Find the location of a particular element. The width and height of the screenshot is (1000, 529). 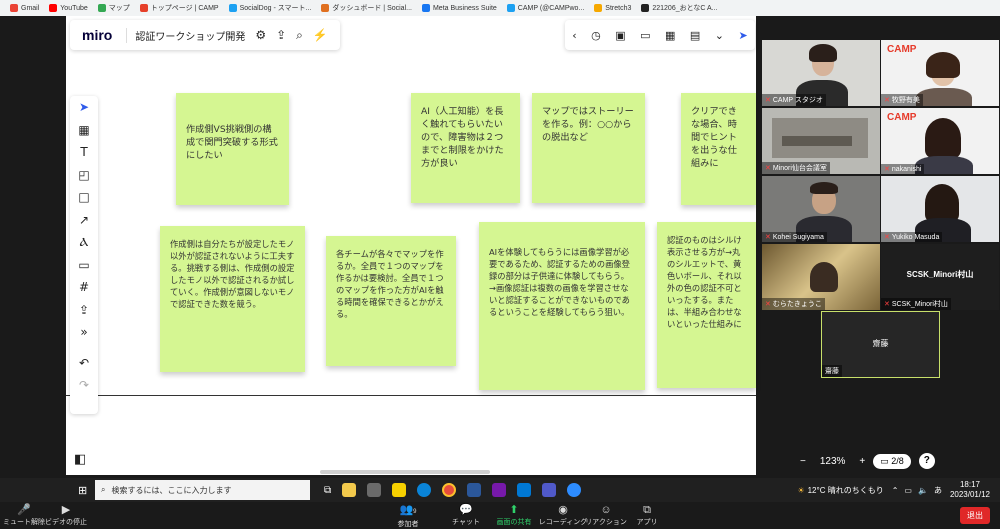

apps-button: ⧉ アプリ is located at coordinates (647, 515).